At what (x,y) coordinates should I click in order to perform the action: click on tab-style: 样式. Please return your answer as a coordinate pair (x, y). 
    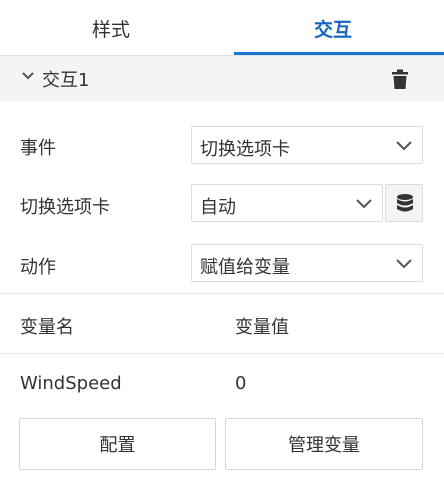
    Looking at the image, I should click on (111, 28).